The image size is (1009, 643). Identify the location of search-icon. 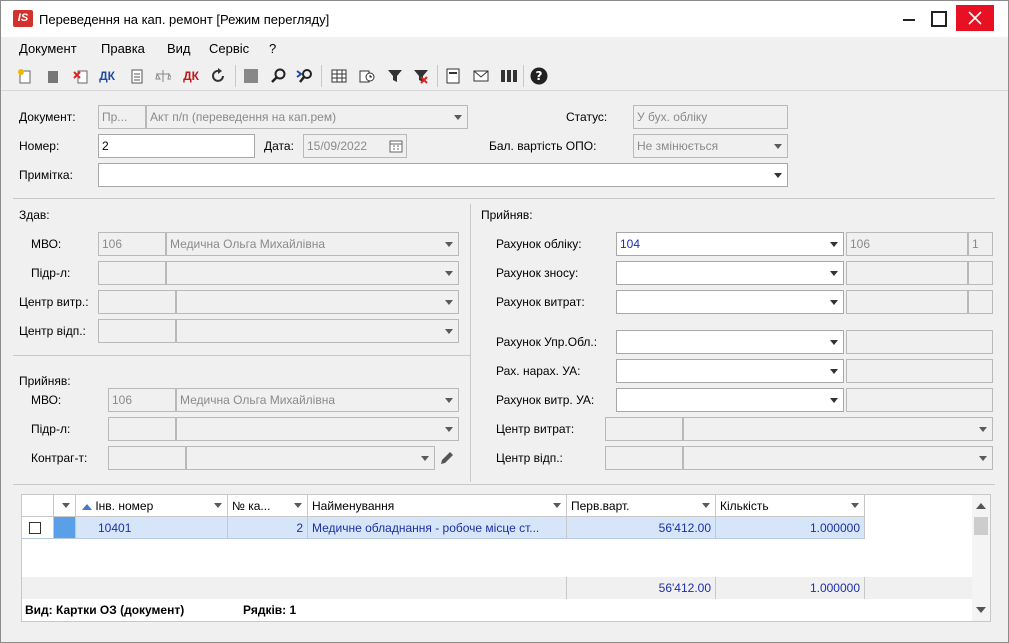
(279, 76).